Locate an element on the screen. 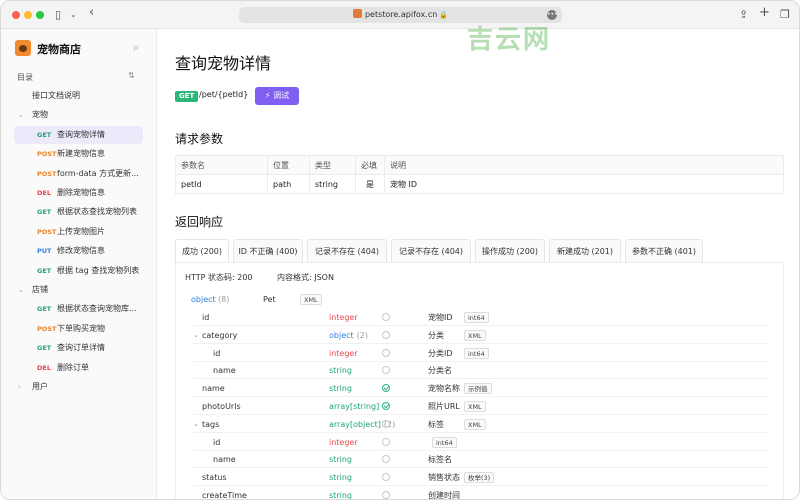 This screenshot has height=500, width=800. response-tab: ID 不正确 (400) is located at coordinates (268, 251).